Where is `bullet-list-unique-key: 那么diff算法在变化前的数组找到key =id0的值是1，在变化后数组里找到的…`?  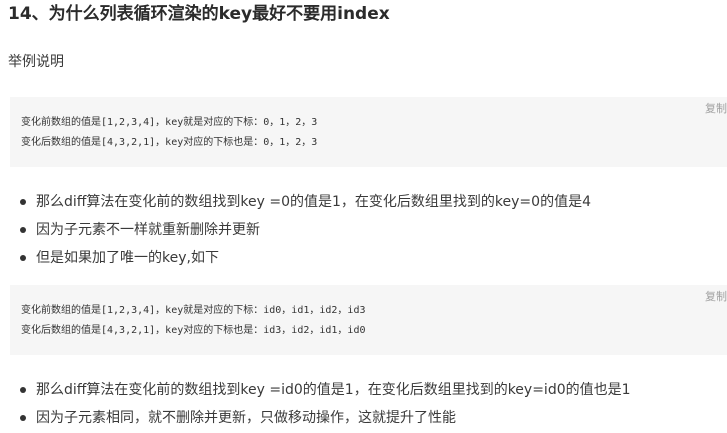 bullet-list-unique-key: 那么diff算法在变化前的数组找到key =id0的值是1，在变化后数组里找到的… is located at coordinates (315, 404).